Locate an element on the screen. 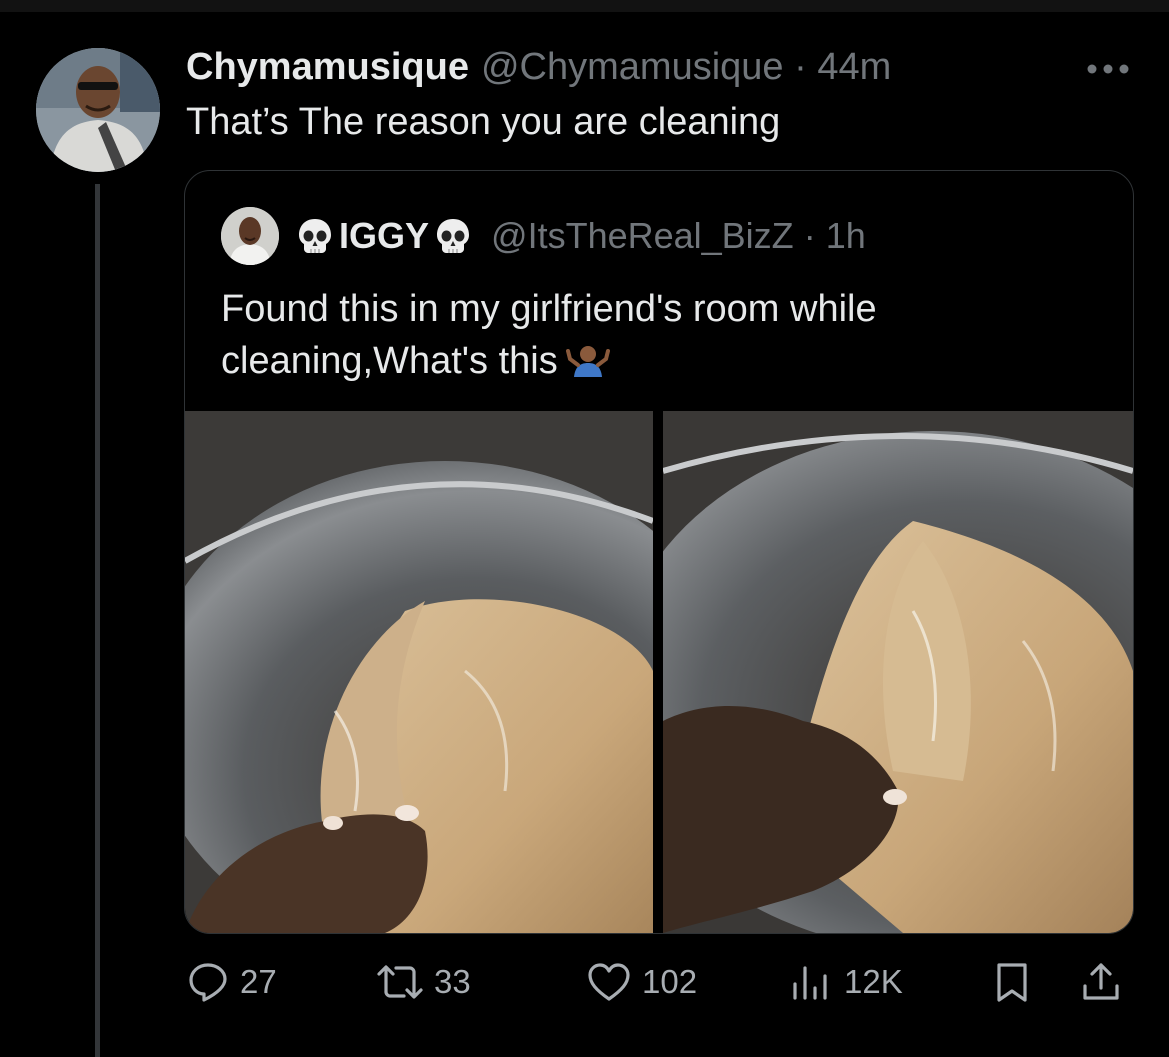 The height and width of the screenshot is (1057, 1169). tweet-action-bar: 27 33 102 12K is located at coordinates (659, 982).